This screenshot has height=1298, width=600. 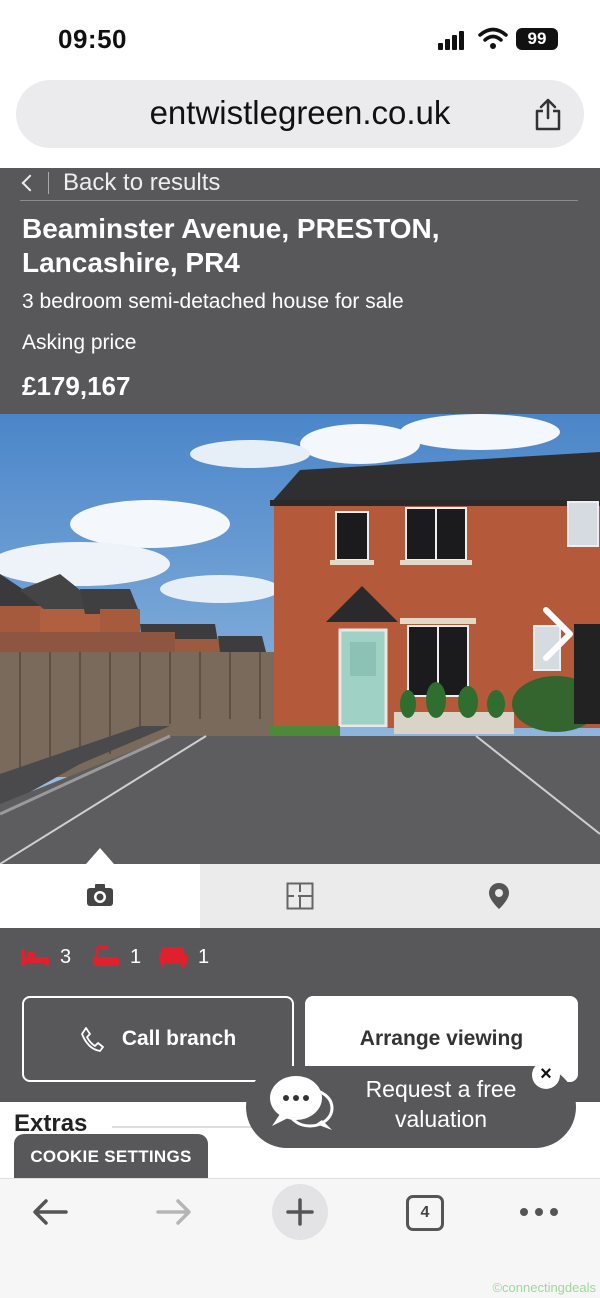 What do you see at coordinates (493, 38) in the screenshot?
I see `wifi-icon` at bounding box center [493, 38].